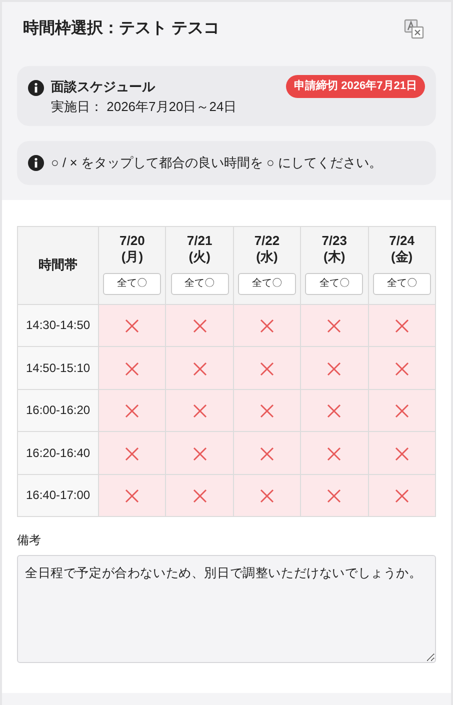 The width and height of the screenshot is (453, 705). Describe the element at coordinates (199, 240) in the screenshot. I see `day-date: 7/21` at that location.